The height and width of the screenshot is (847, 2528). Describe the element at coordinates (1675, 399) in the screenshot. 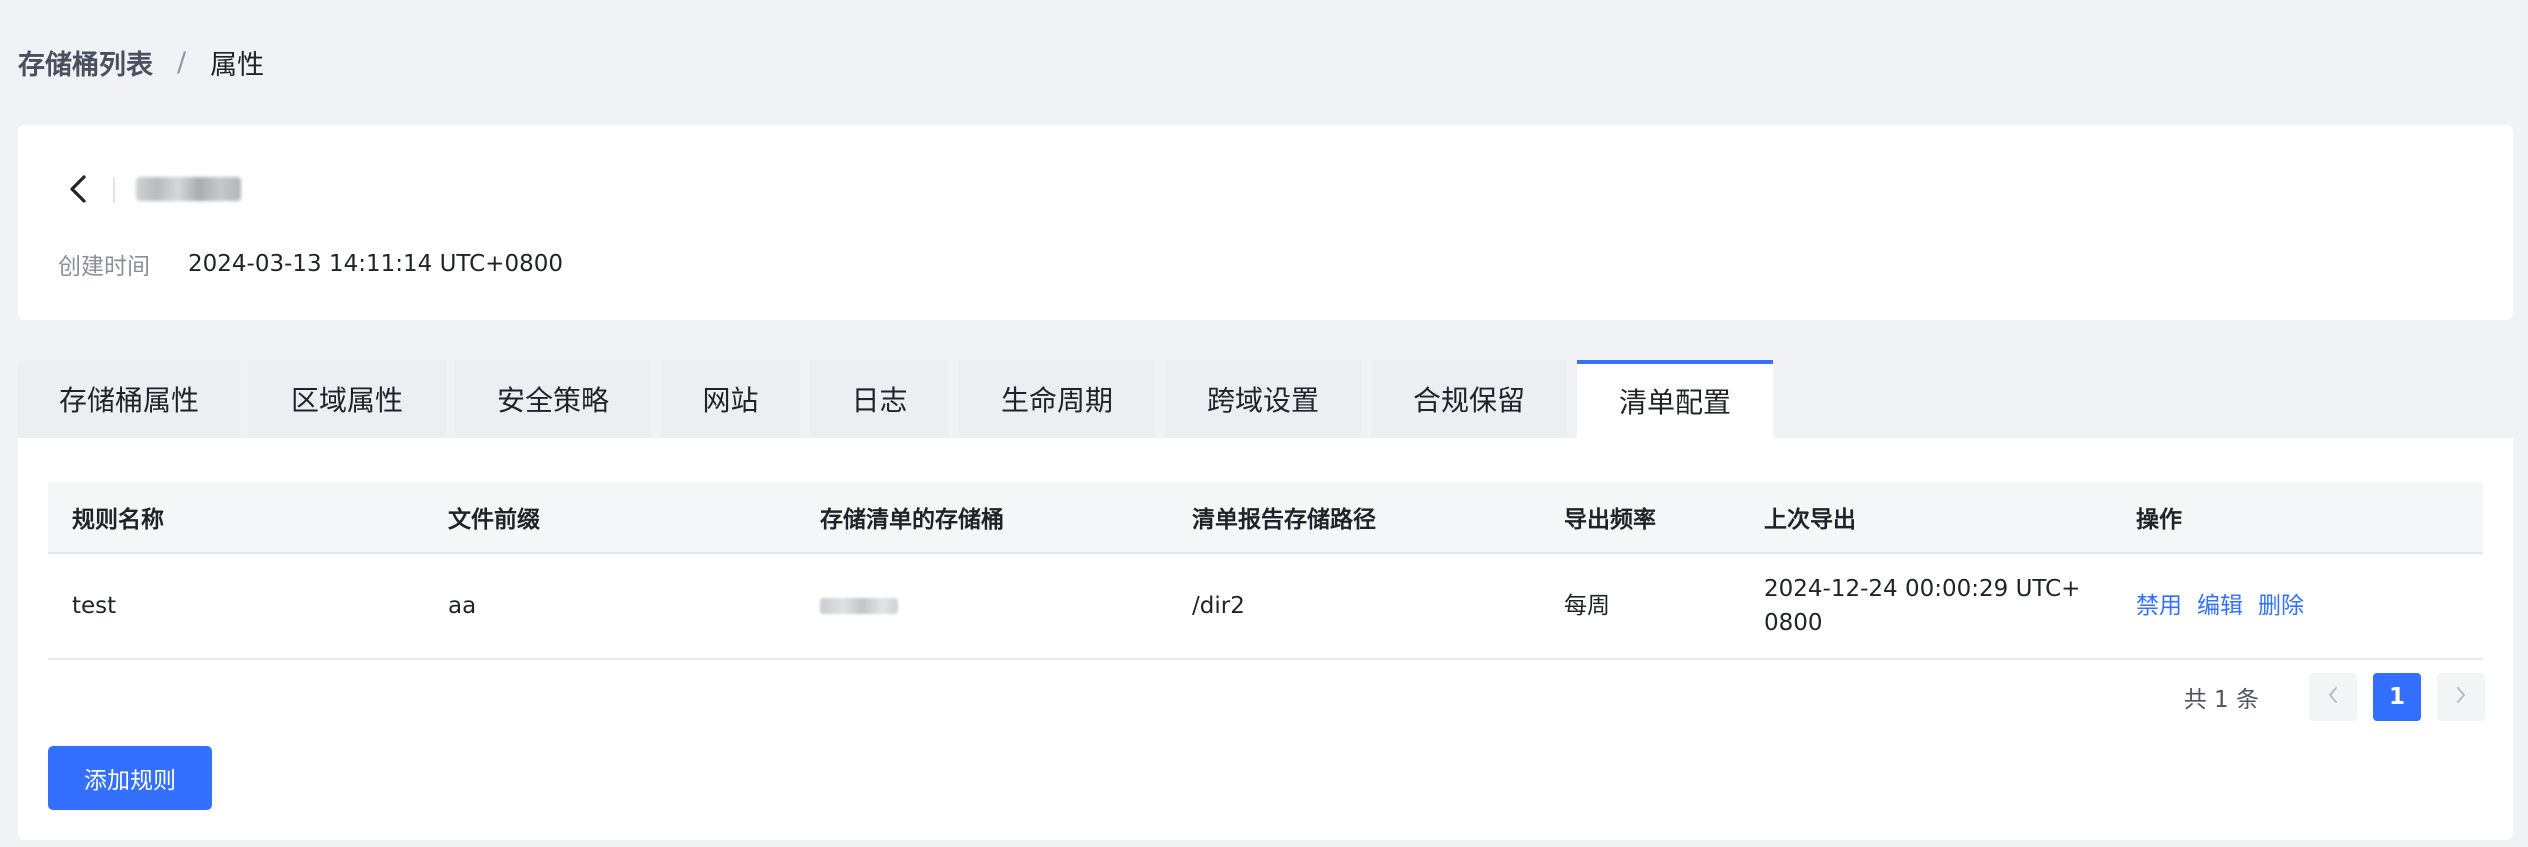

I see `tab-inventory-config: 清单配置` at that location.